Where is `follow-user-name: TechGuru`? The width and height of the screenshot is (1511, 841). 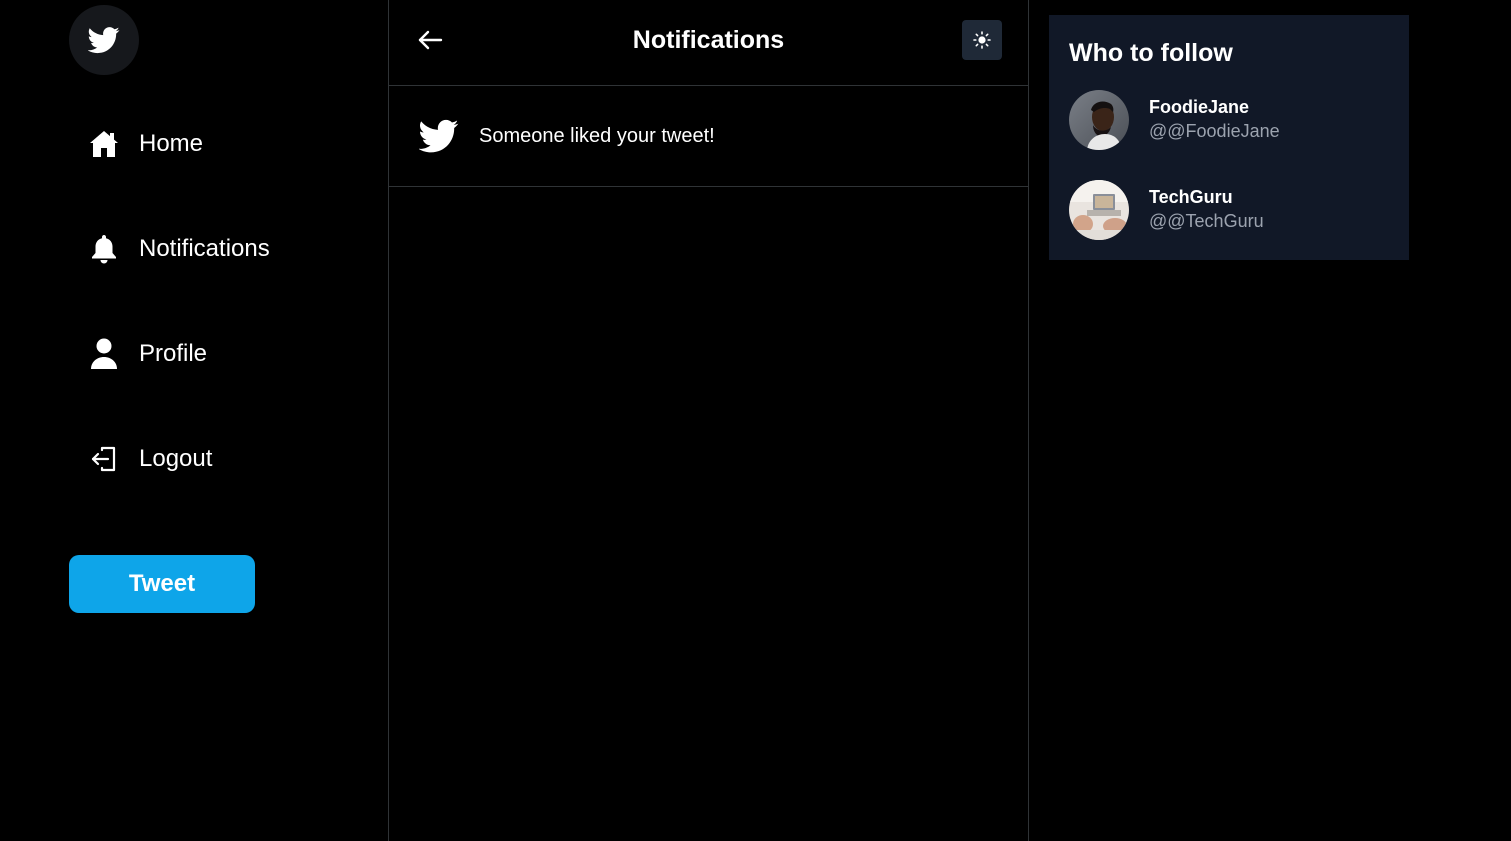
follow-user-name: TechGuru is located at coordinates (1191, 197).